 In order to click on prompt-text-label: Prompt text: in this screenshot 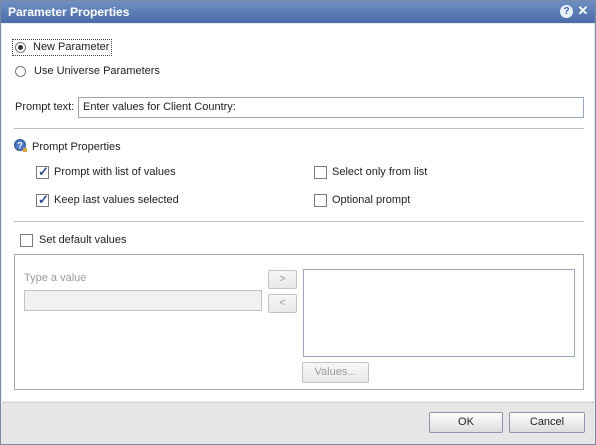, I will do `click(45, 107)`.